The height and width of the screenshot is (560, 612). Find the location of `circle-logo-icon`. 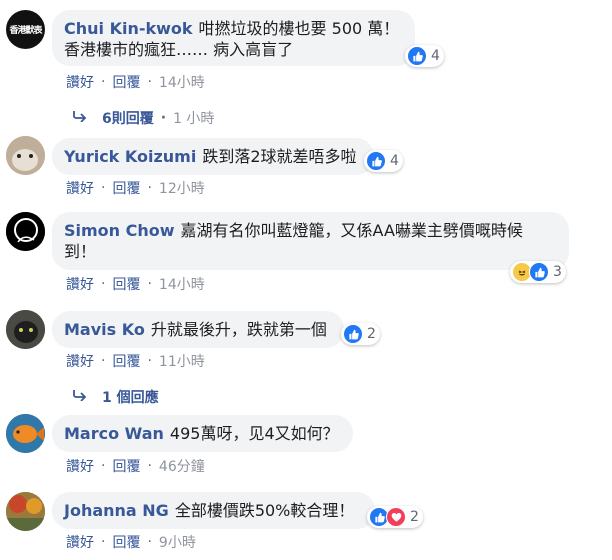

circle-logo-icon is located at coordinates (25, 231).